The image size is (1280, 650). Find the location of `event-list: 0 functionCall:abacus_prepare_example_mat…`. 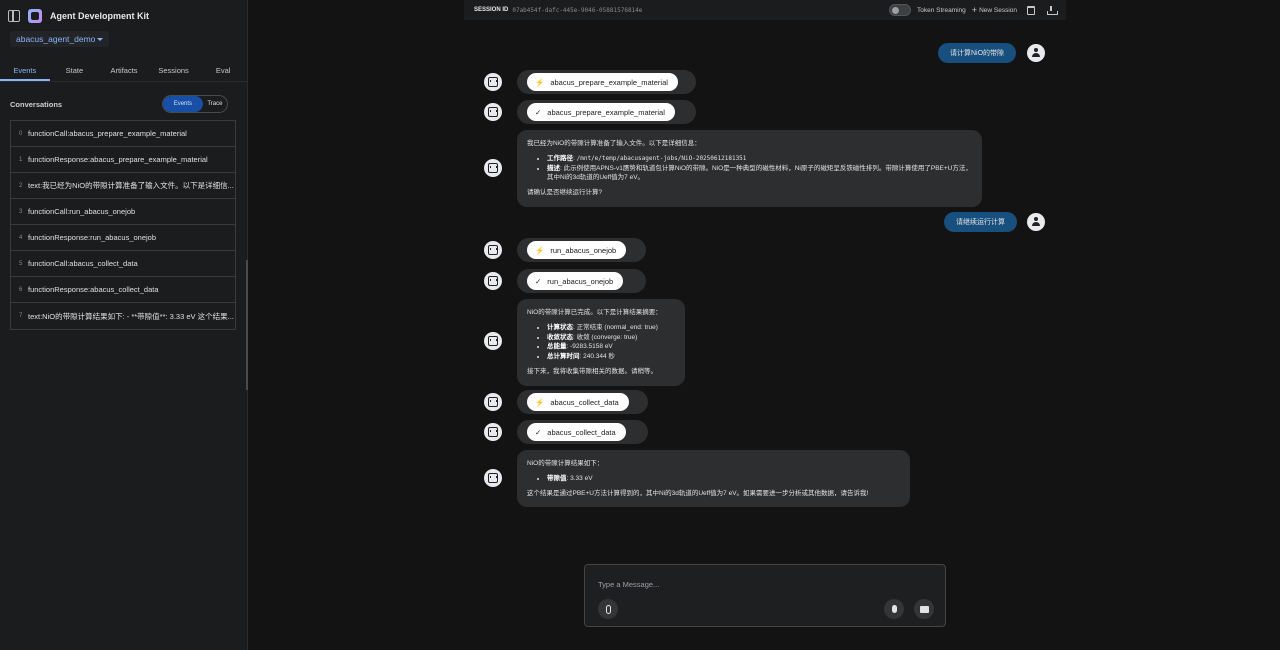

event-list: 0 functionCall:abacus_prepare_example_mat… is located at coordinates (123, 225).